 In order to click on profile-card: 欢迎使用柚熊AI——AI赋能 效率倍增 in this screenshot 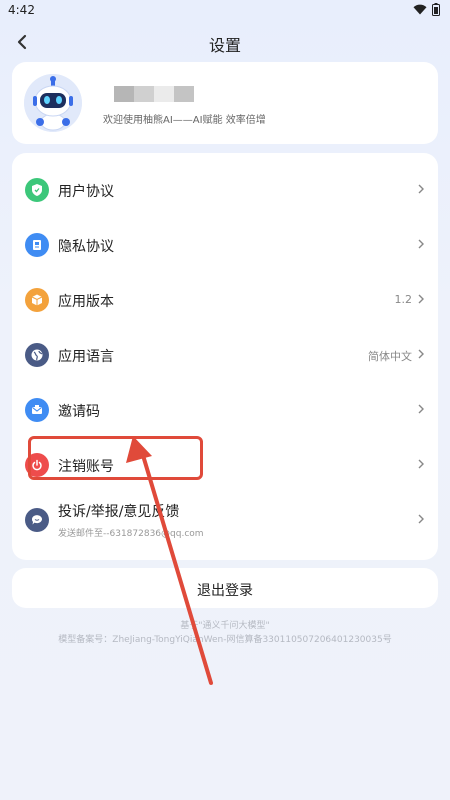, I will do `click(225, 103)`.